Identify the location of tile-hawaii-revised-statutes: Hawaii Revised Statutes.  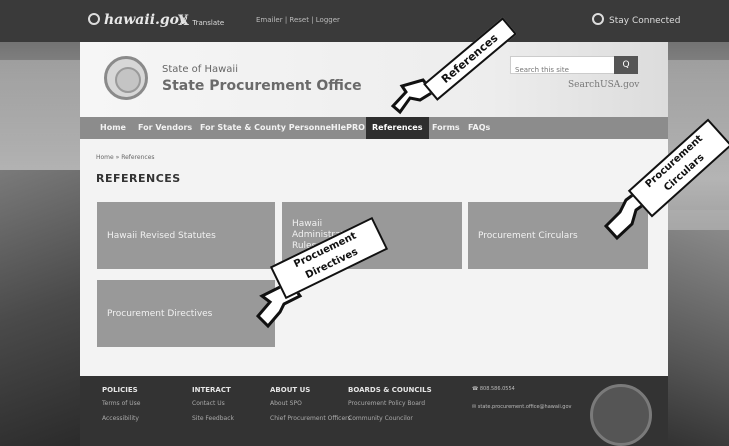
(186, 235).